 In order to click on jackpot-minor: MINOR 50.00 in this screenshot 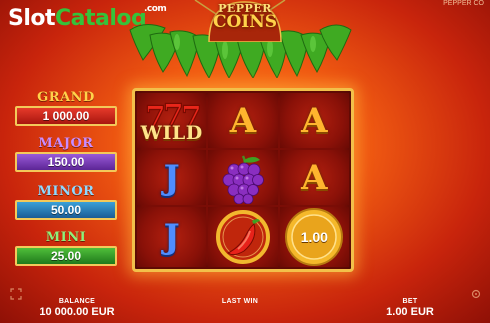, I will do `click(66, 202)`.